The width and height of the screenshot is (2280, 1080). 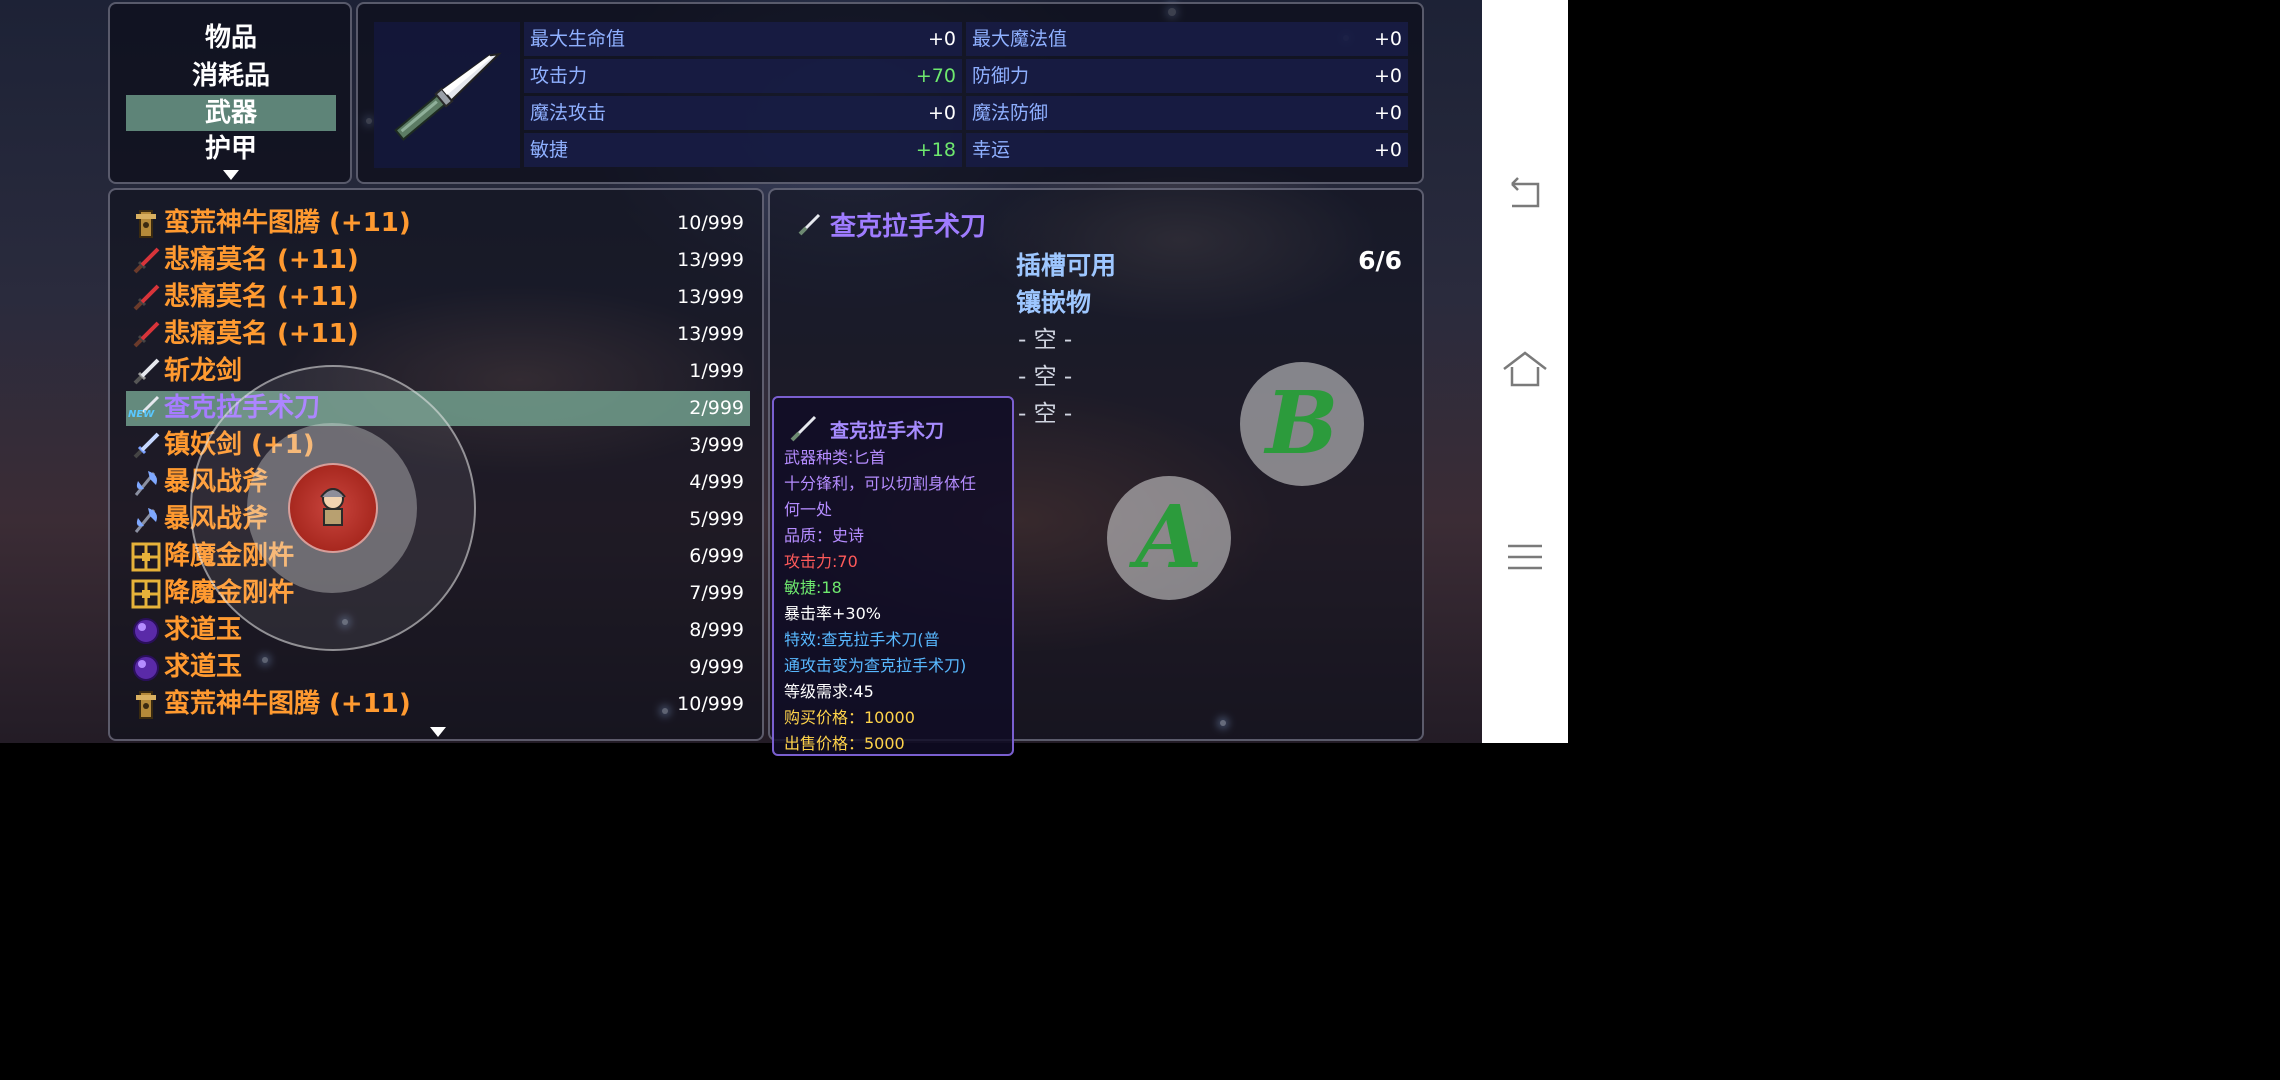 I want to click on tooltip-line: 等级需求:45, so click(x=829, y=691).